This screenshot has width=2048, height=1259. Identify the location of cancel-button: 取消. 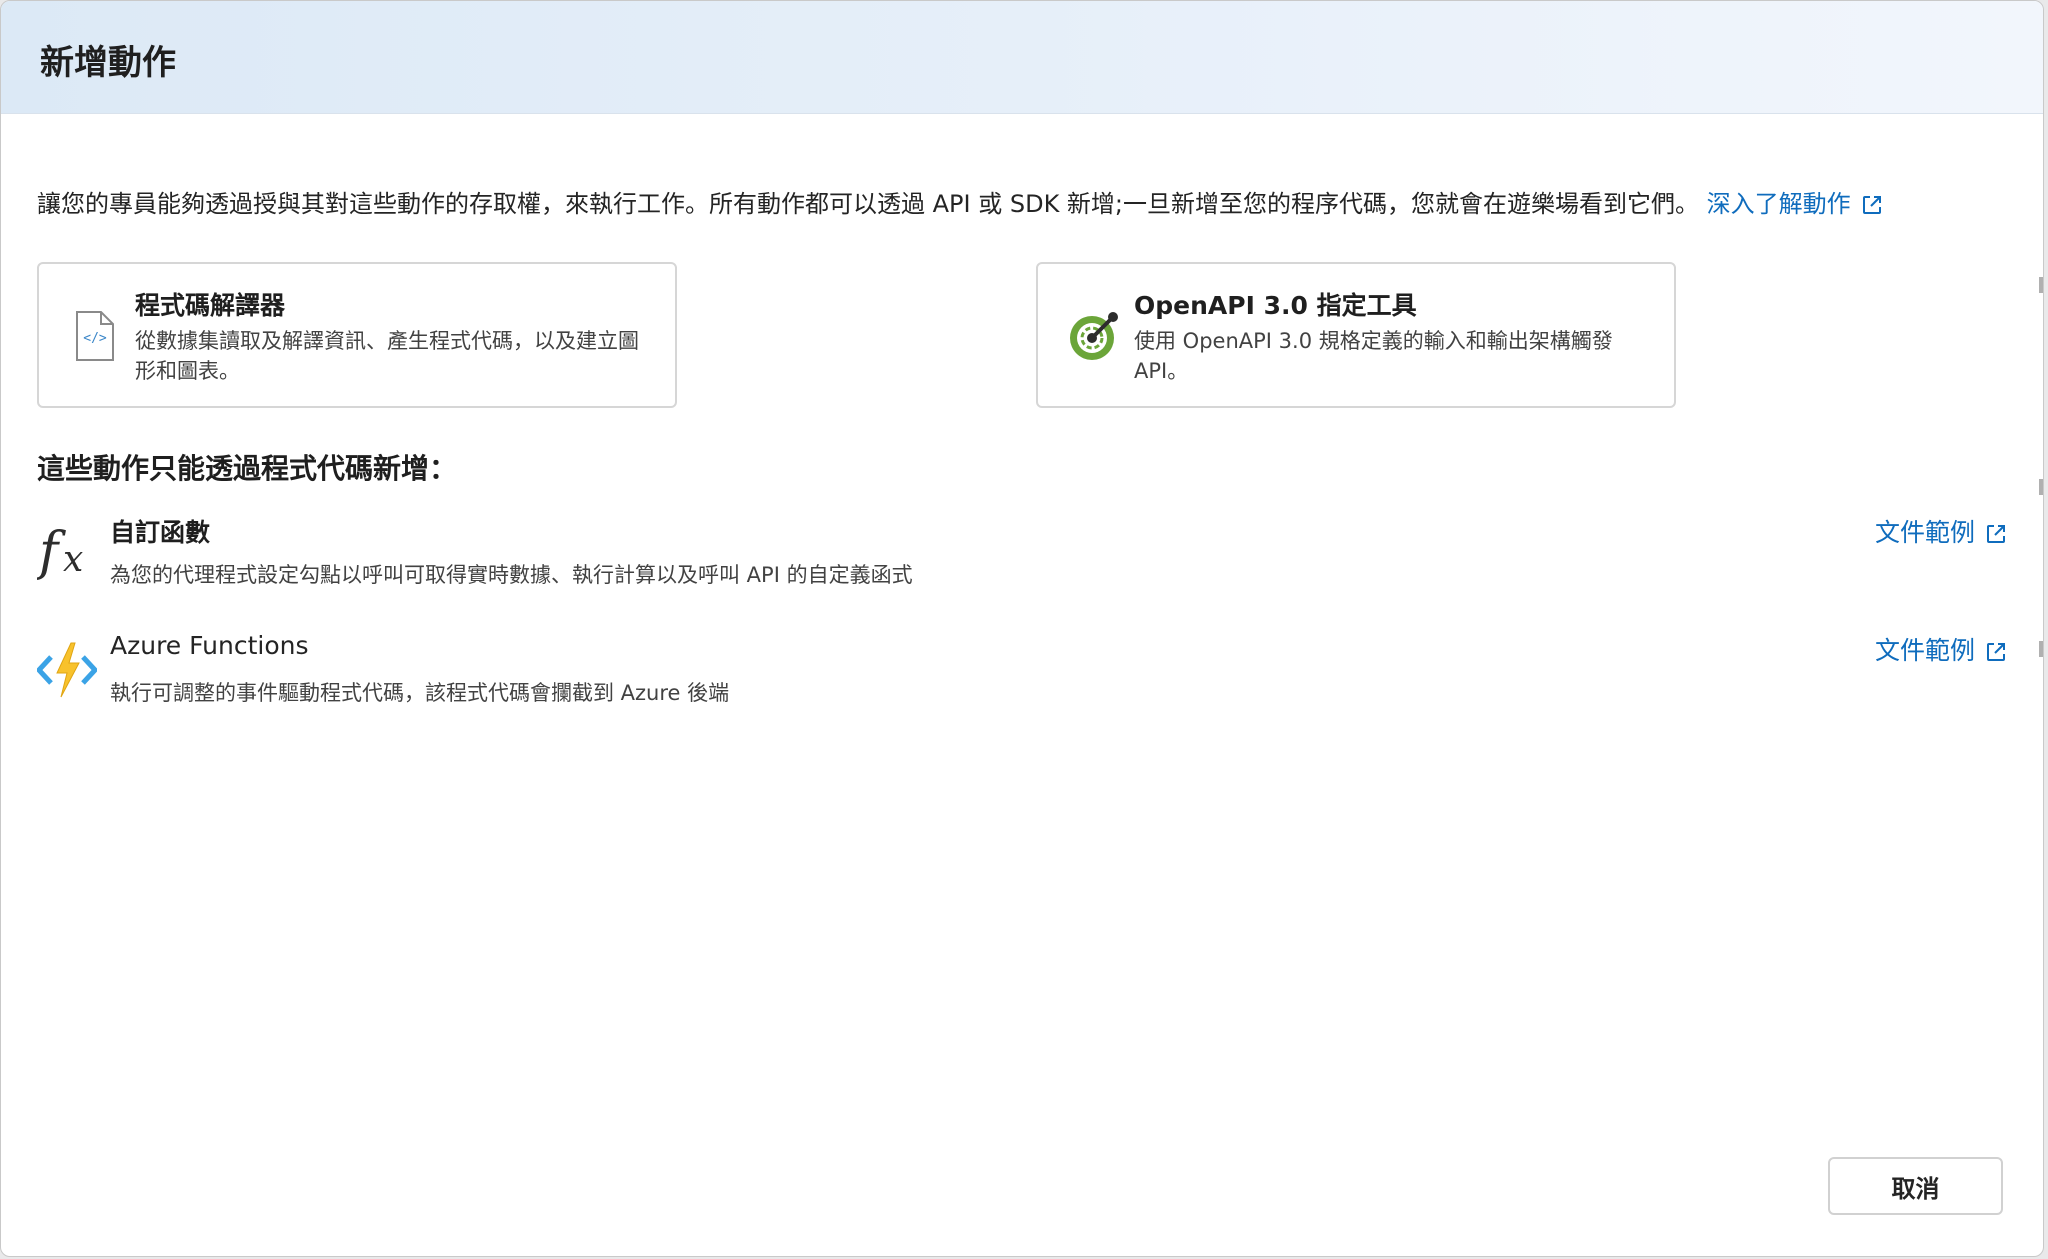
(1915, 1186).